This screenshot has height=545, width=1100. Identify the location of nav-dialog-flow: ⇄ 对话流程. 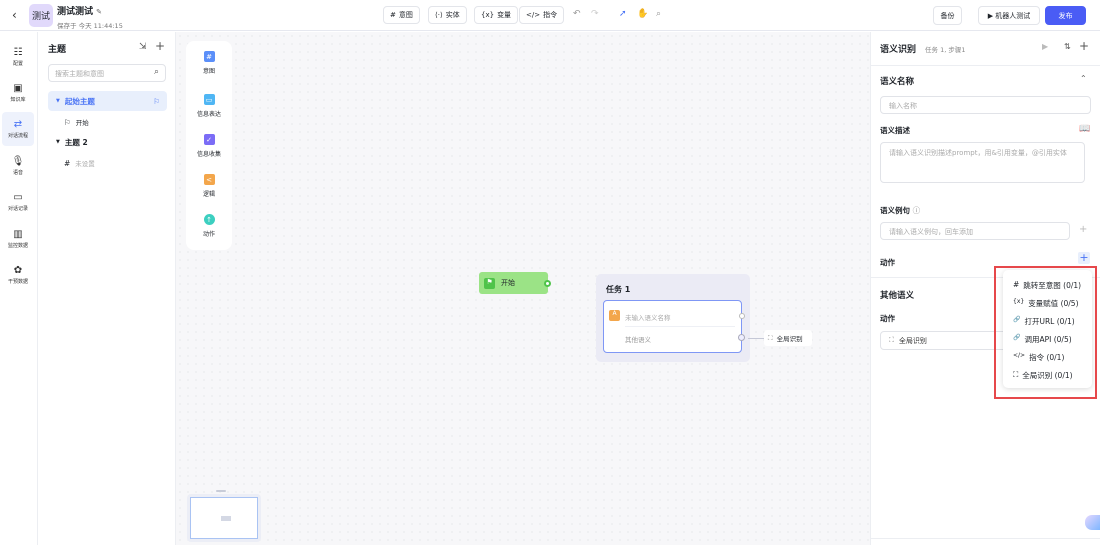
(18, 129).